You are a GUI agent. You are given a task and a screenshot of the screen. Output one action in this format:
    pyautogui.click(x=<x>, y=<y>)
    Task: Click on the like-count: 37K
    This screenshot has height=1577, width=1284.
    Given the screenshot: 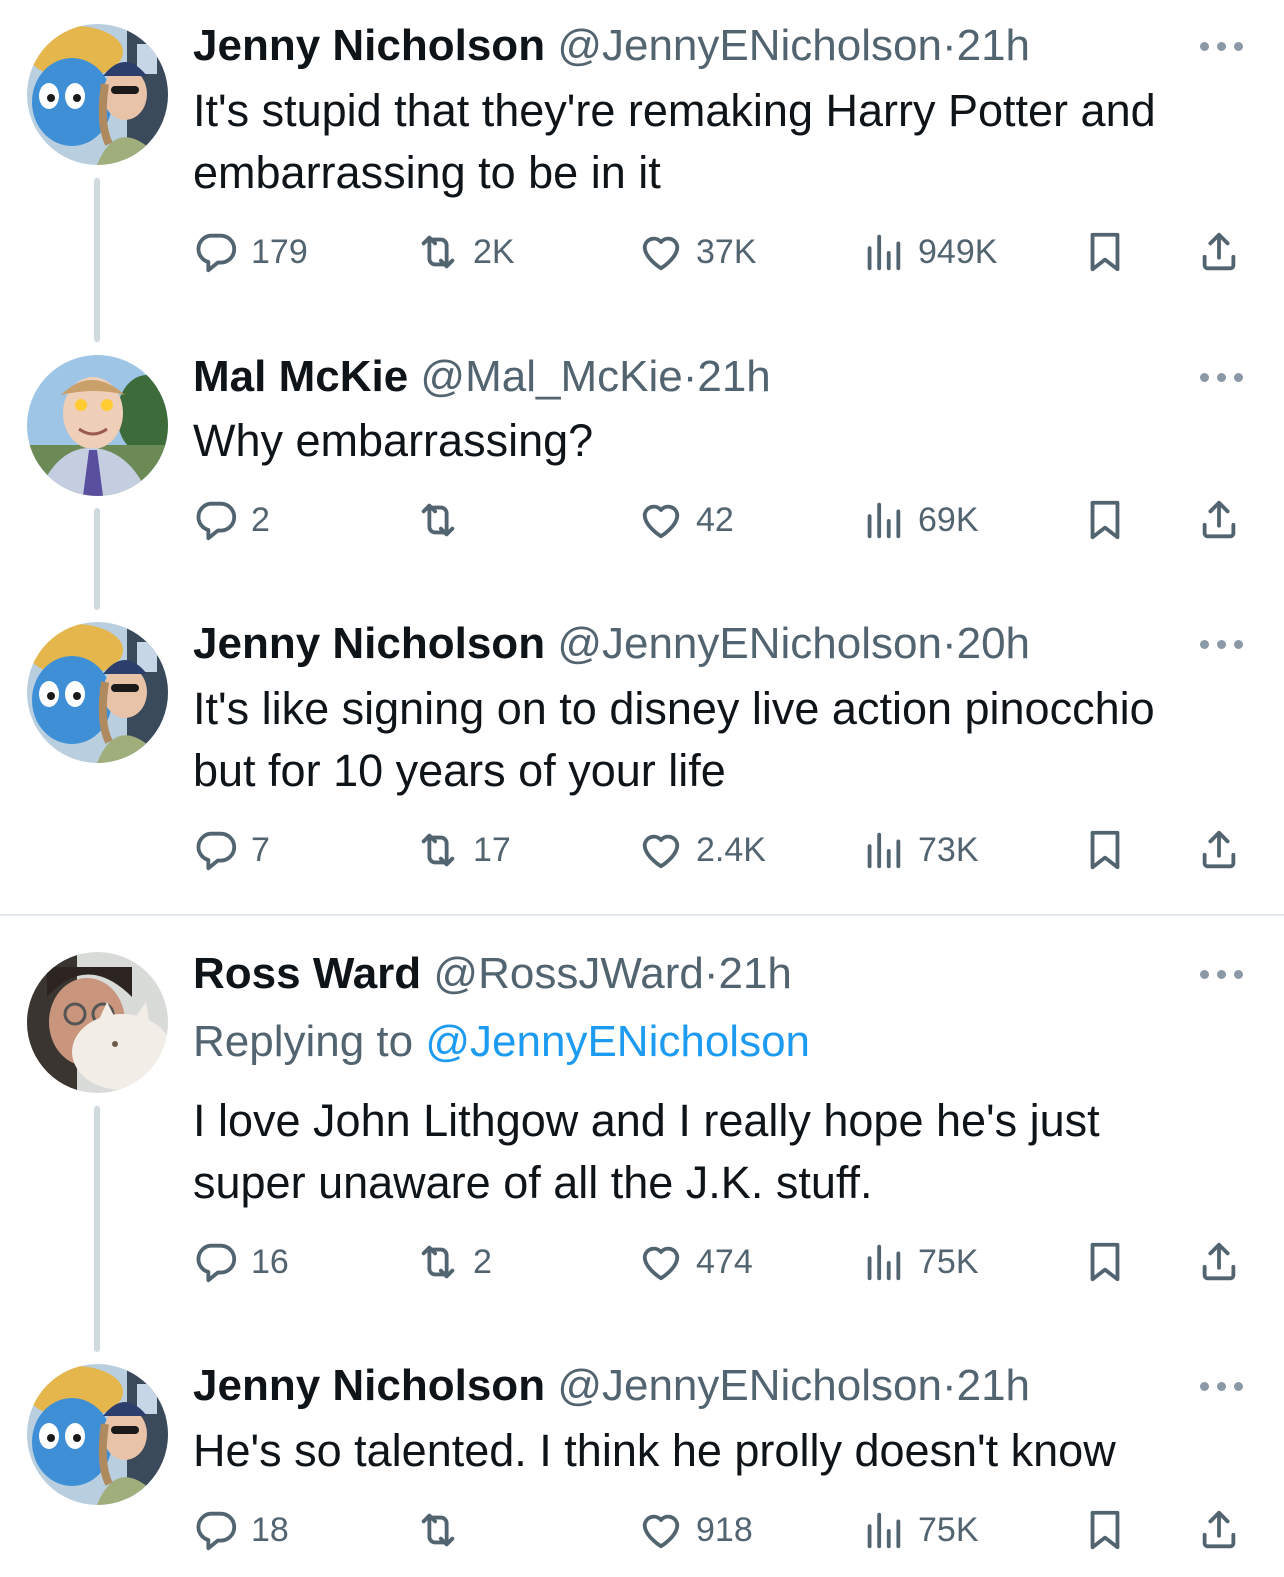 What is the action you would take?
    pyautogui.click(x=726, y=251)
    